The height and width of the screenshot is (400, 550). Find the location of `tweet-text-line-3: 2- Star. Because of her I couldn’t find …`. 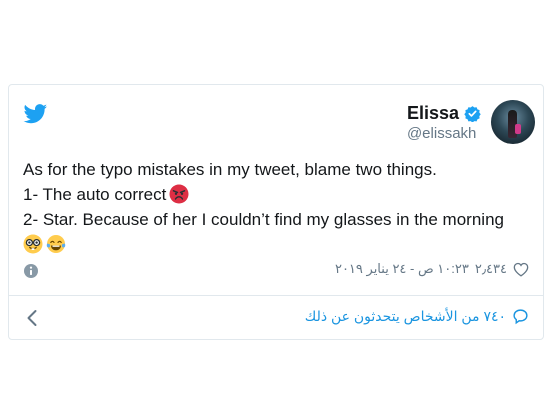

tweet-text-line-3: 2- Star. Because of her I couldn’t find … is located at coordinates (263, 219).